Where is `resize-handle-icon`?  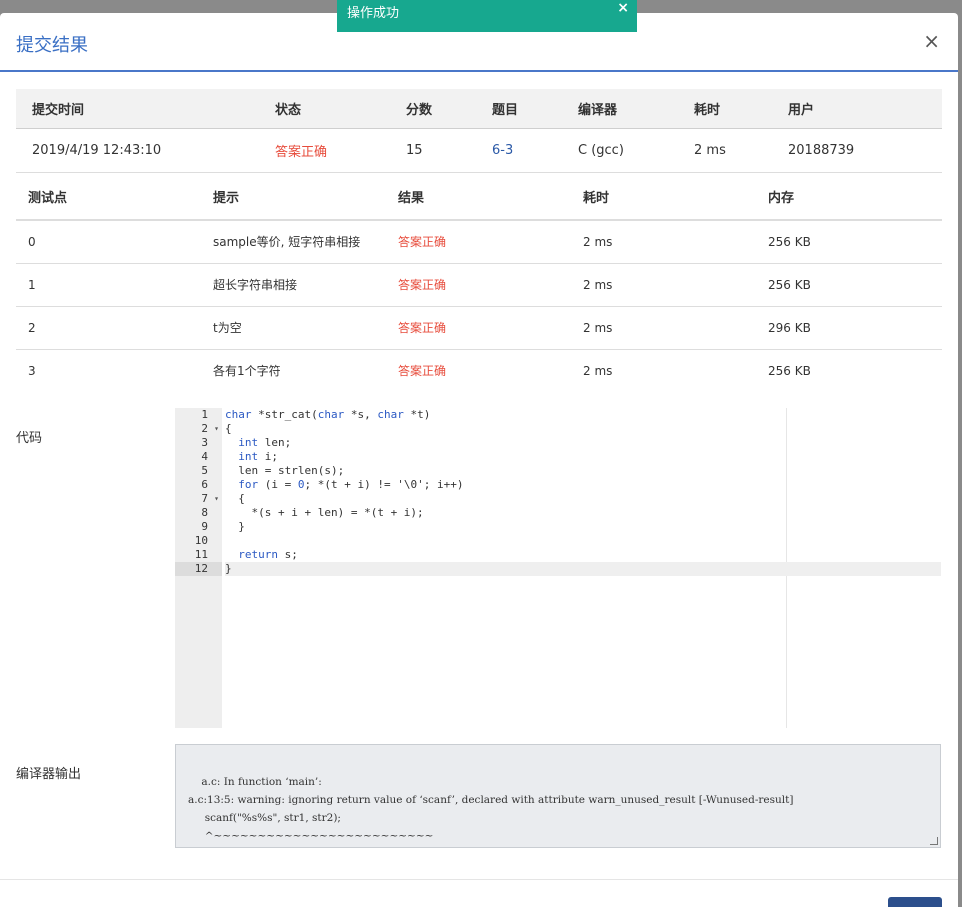
resize-handle-icon is located at coordinates (934, 841).